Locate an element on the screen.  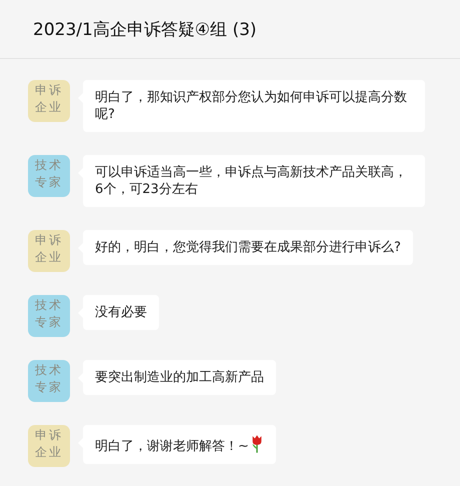
tulip-icon is located at coordinates (257, 444).